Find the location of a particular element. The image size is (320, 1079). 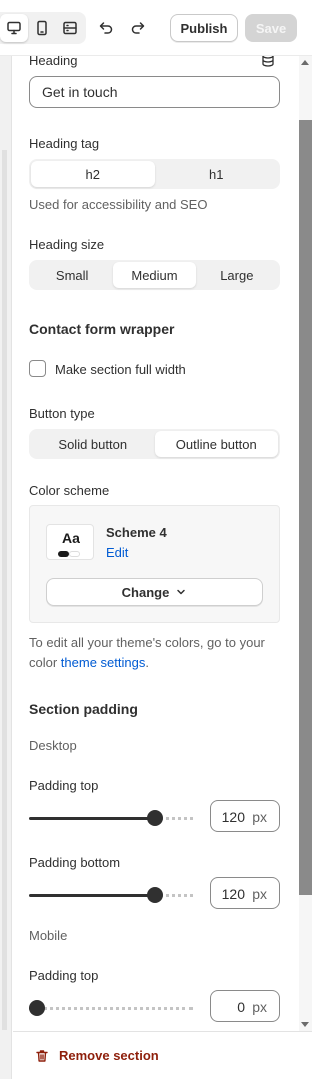

heading-size-option-medium: Medium is located at coordinates (154, 275).